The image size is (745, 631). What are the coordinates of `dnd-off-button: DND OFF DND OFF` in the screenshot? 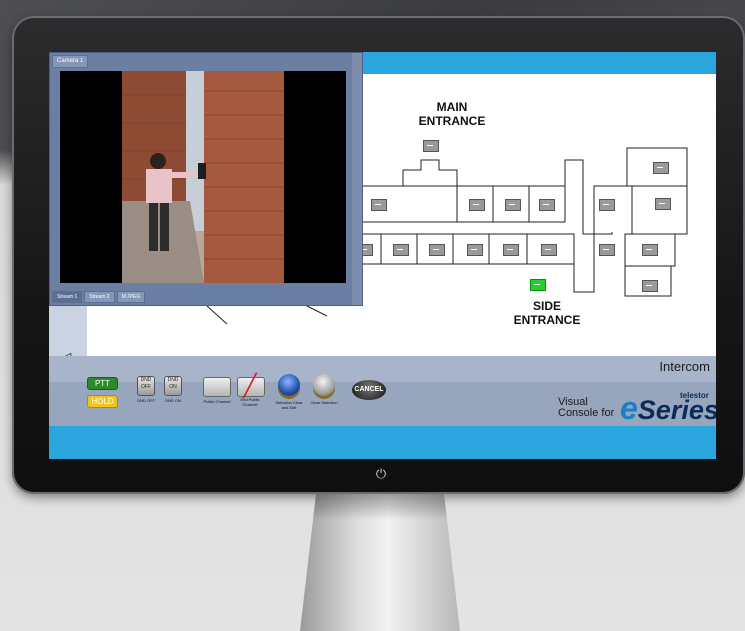 It's located at (146, 389).